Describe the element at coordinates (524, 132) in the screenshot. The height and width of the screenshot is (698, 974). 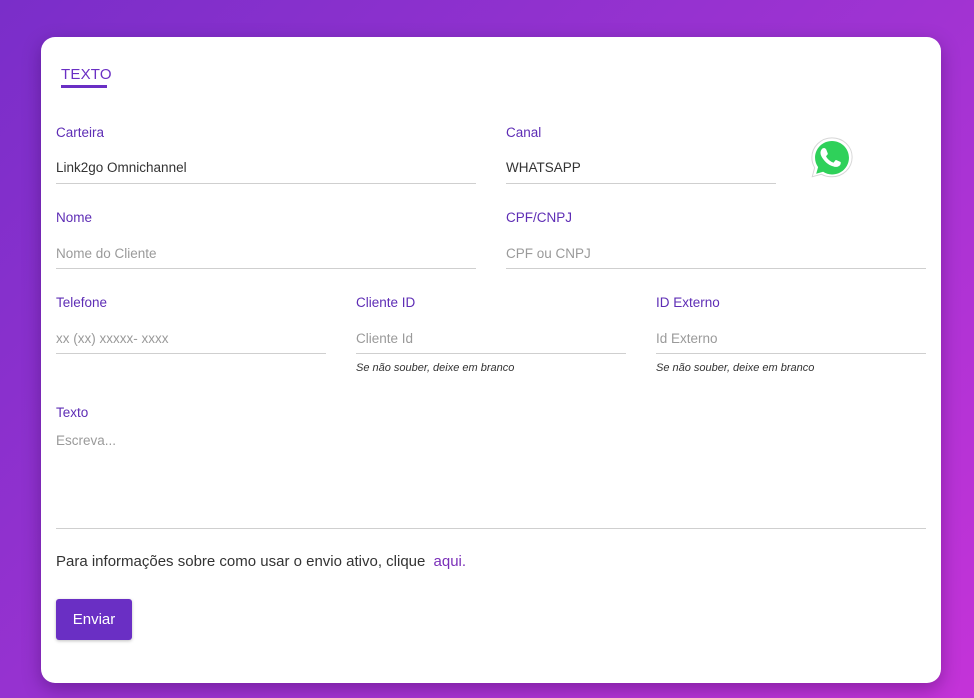
I see `canal-label: Canal` at that location.